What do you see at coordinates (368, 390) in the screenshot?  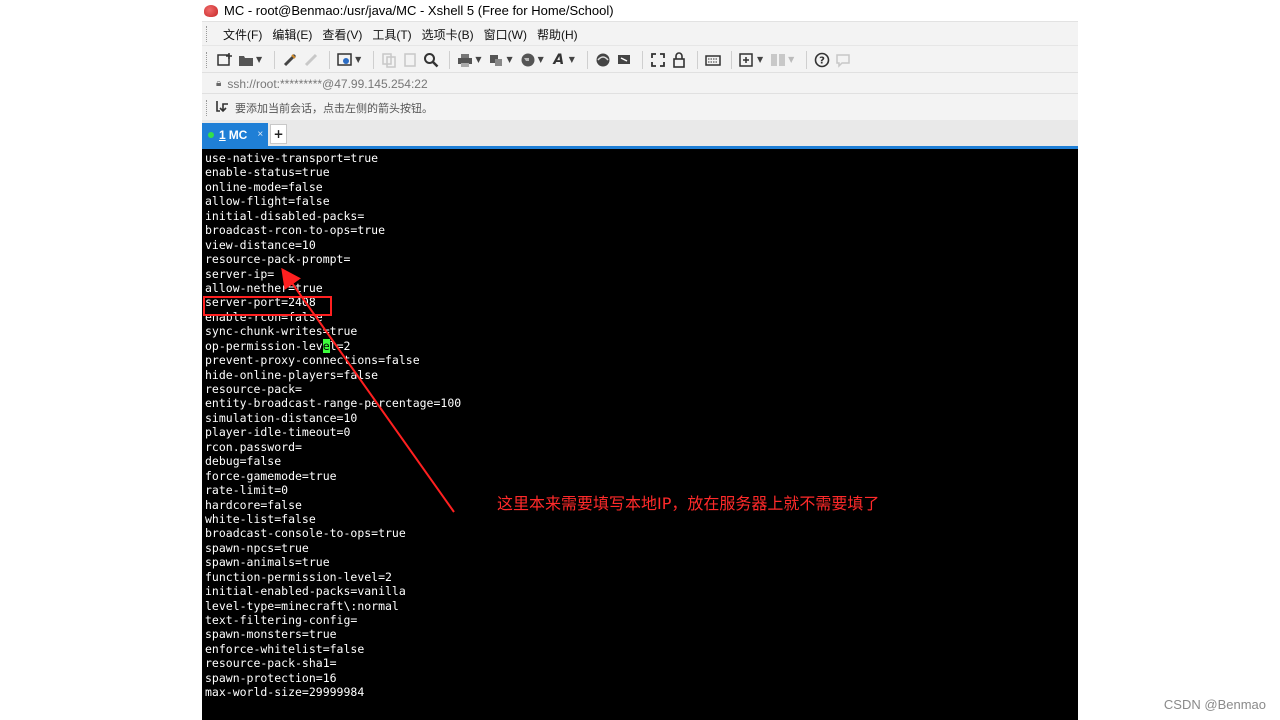 I see `annotation-arrow` at bounding box center [368, 390].